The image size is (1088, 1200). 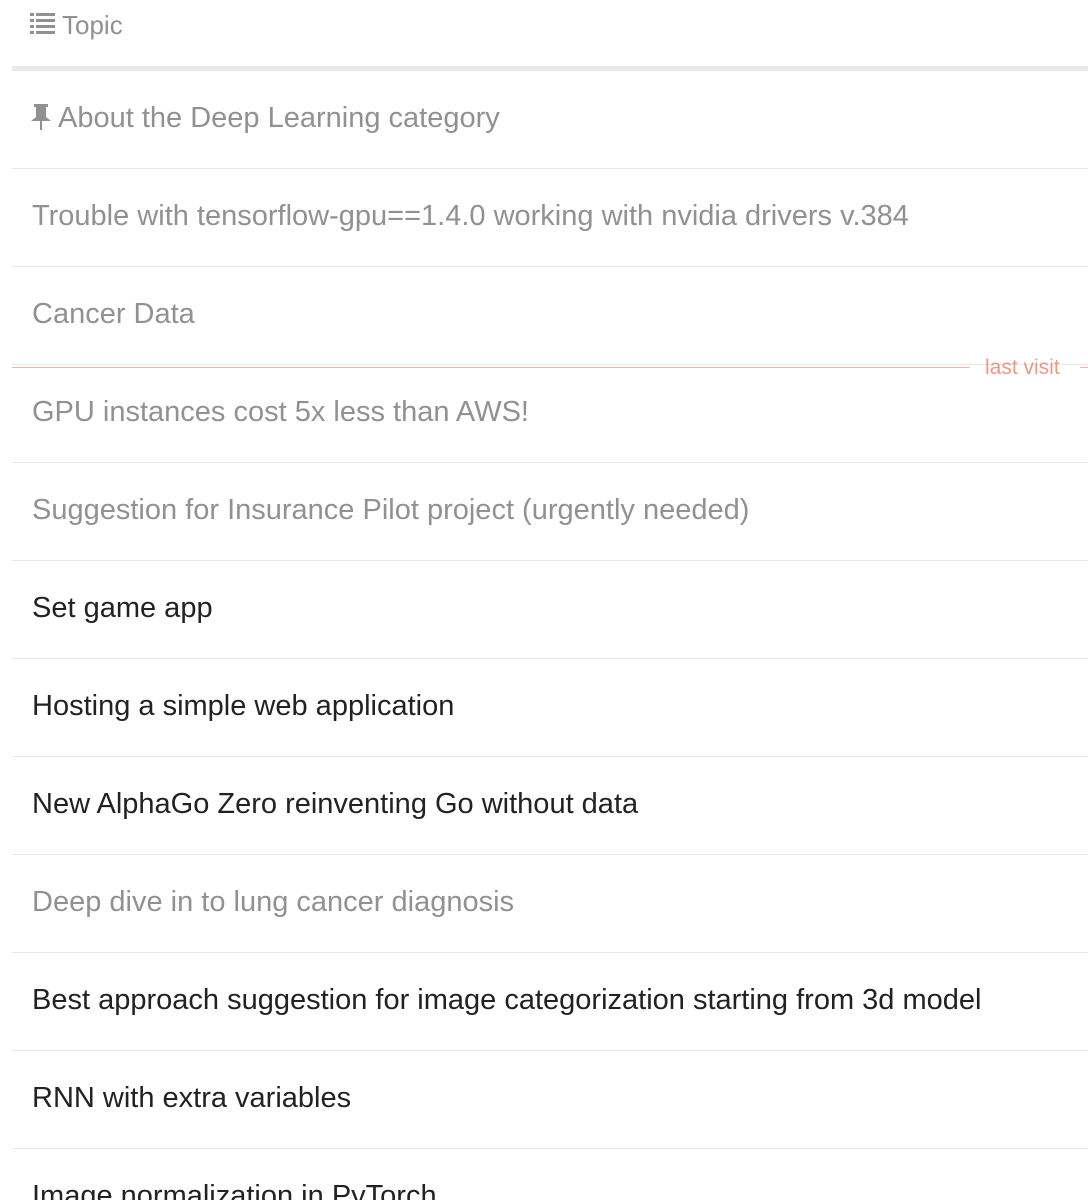 What do you see at coordinates (1084, 367) in the screenshot?
I see `last-visit-line-end` at bounding box center [1084, 367].